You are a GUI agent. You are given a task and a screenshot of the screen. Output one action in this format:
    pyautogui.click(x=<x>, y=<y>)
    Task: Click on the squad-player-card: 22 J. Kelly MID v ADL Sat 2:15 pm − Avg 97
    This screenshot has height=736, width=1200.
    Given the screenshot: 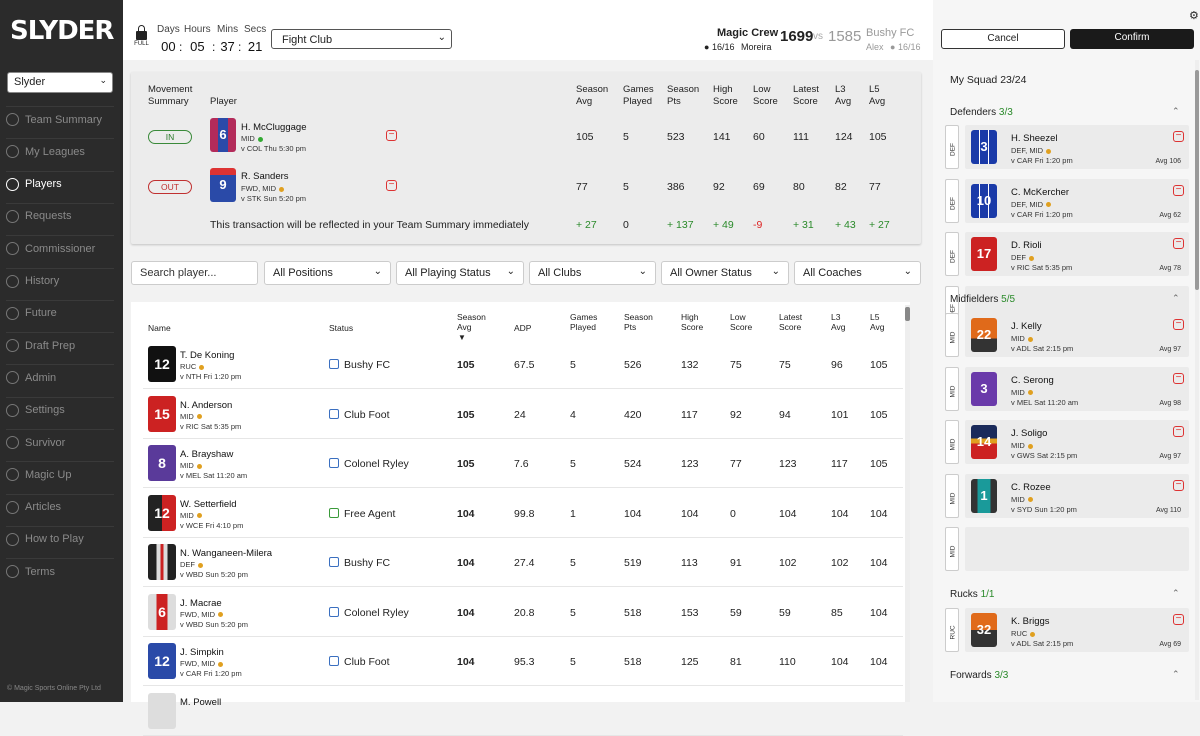 What is the action you would take?
    pyautogui.click(x=1077, y=335)
    